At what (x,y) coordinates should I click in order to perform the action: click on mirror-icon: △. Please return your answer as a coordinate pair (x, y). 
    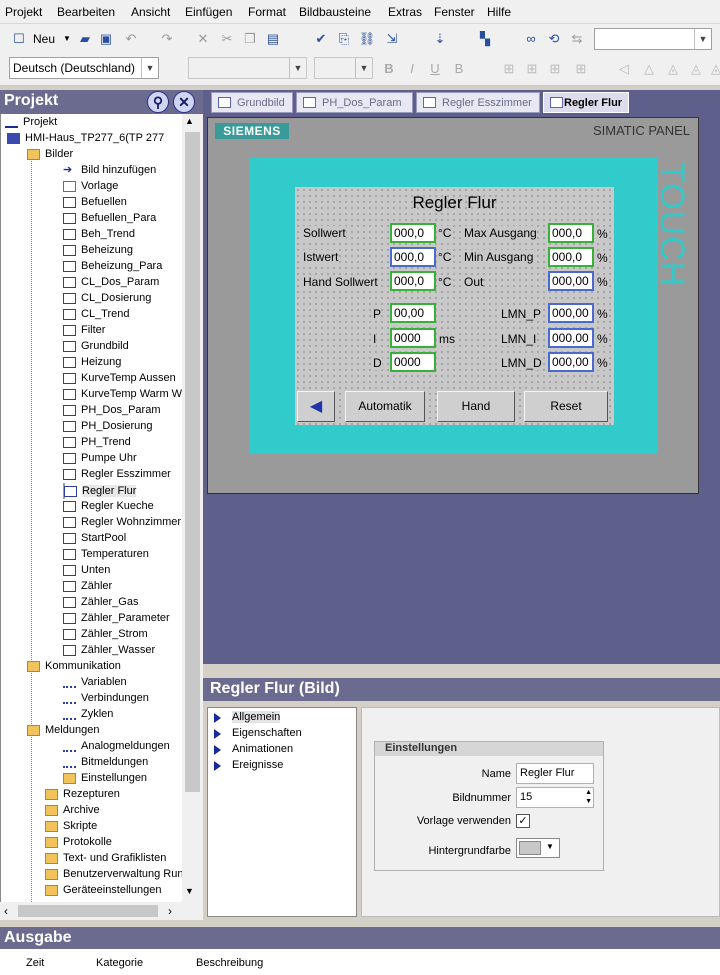
    Looking at the image, I should click on (649, 69).